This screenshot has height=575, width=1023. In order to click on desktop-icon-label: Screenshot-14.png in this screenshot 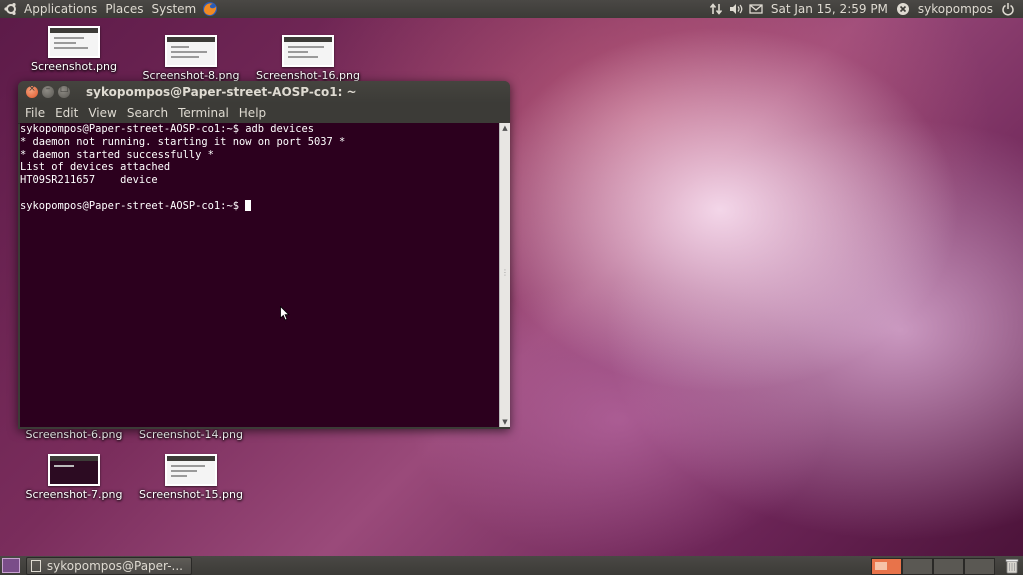, I will do `click(191, 434)`.